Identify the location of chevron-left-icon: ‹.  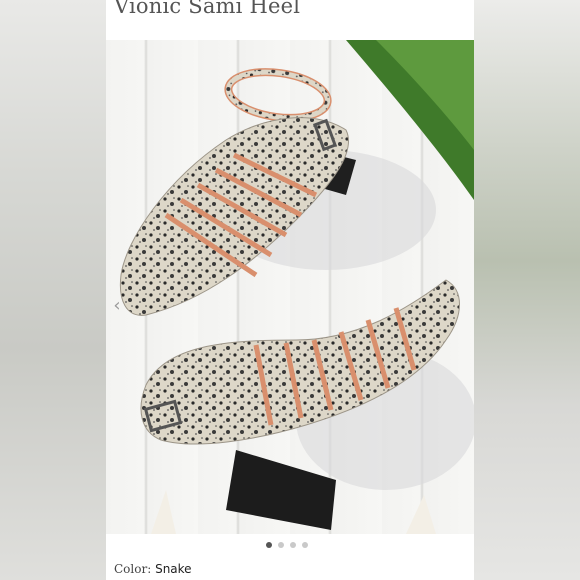
(117, 305).